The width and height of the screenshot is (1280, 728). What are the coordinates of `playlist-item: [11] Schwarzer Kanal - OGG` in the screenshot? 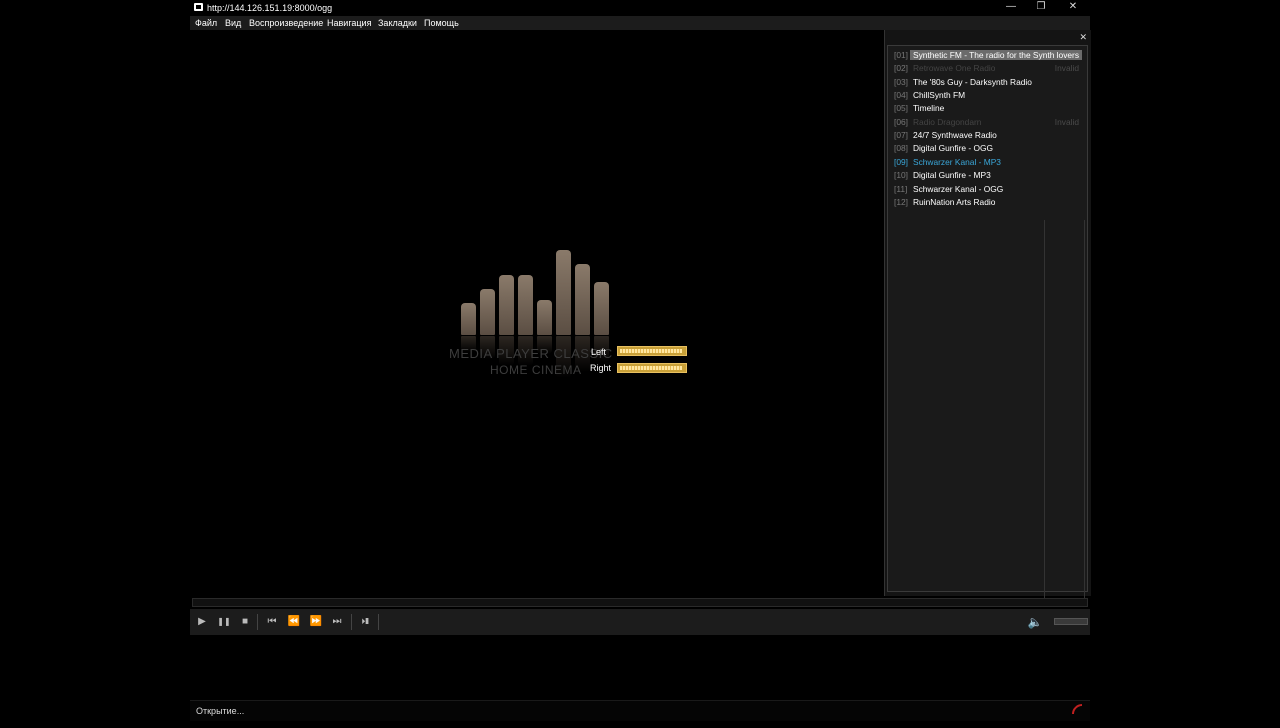 It's located at (988, 189).